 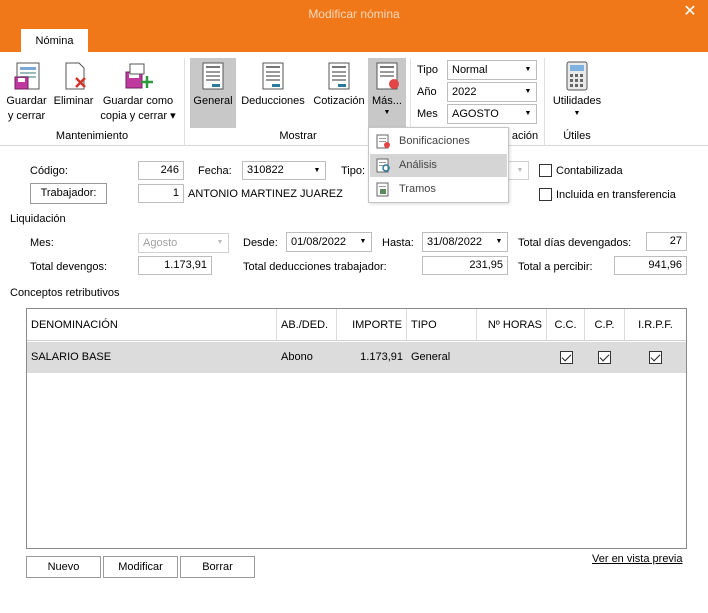 I want to click on eliminar-label: Eliminar, so click(x=73, y=101).